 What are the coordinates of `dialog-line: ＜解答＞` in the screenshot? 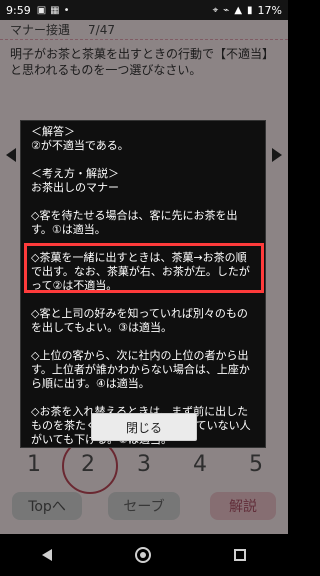 It's located at (53, 131).